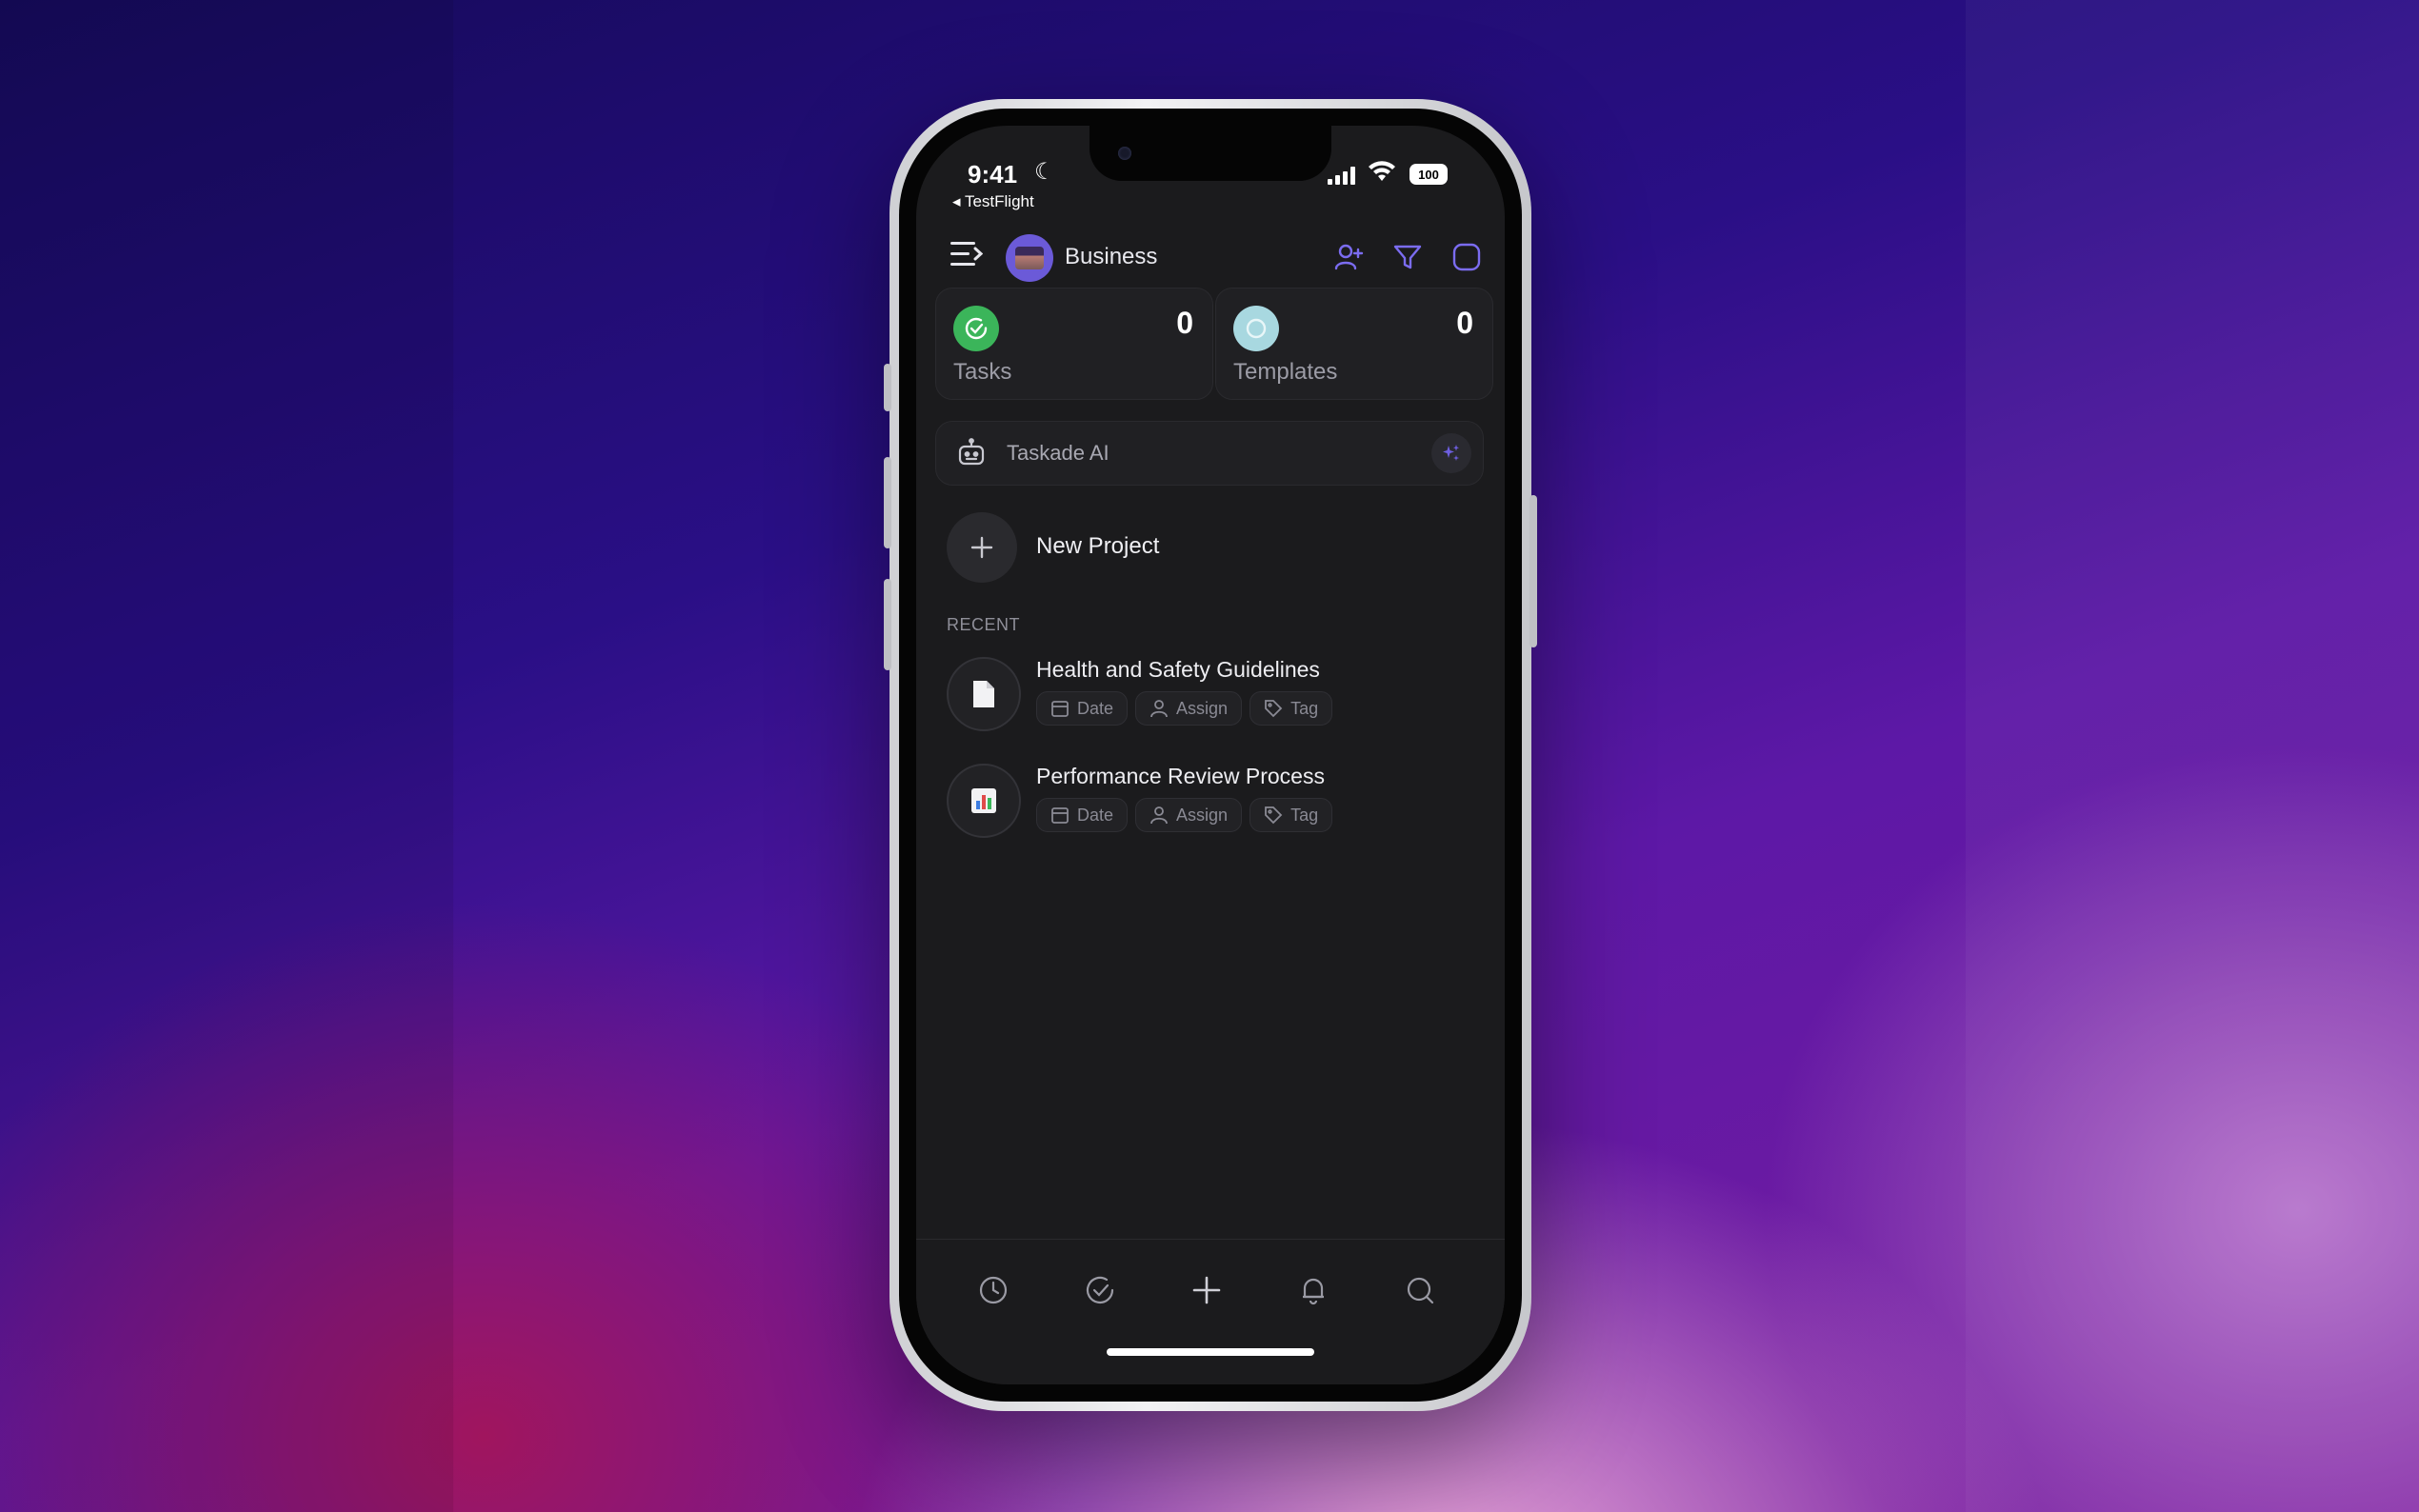  I want to click on templates-icon, so click(1256, 328).